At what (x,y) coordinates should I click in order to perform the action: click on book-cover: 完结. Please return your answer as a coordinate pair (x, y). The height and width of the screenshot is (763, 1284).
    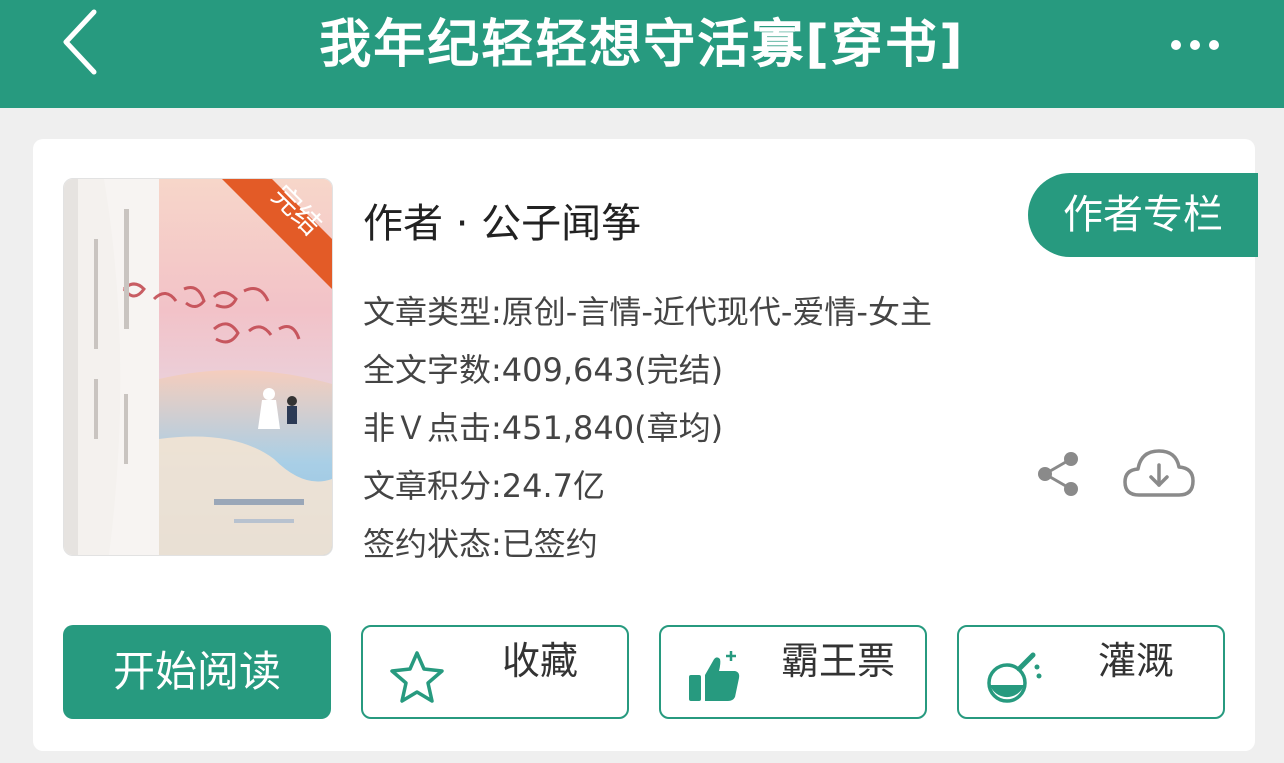
    Looking at the image, I should click on (198, 367).